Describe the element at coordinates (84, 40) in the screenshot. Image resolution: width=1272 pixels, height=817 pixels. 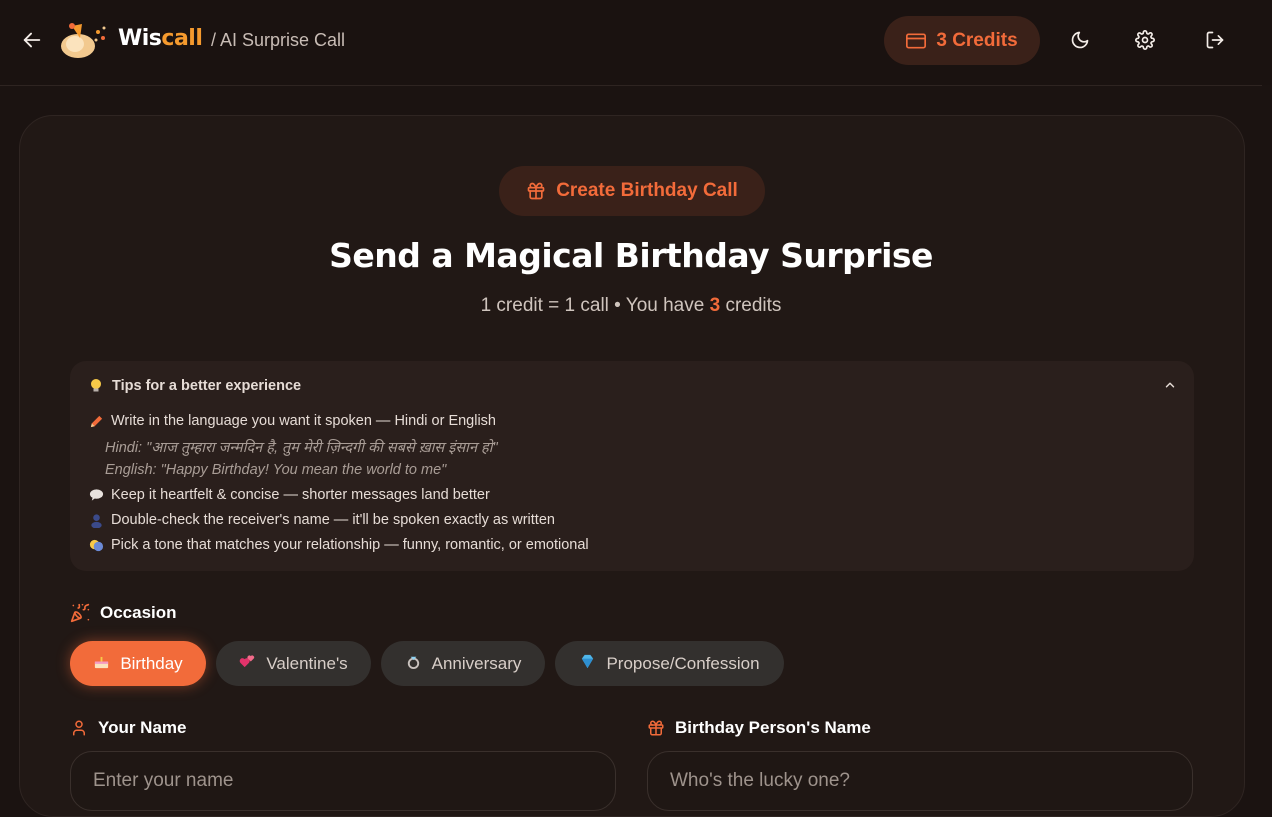
I see `wiscall-logo` at that location.